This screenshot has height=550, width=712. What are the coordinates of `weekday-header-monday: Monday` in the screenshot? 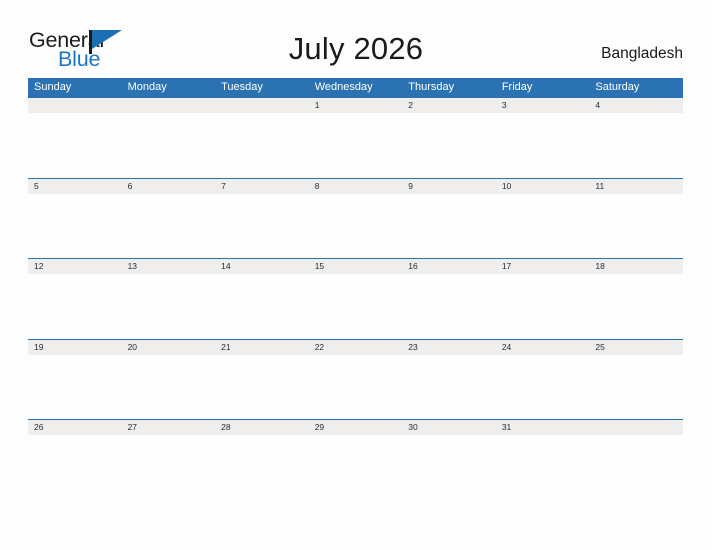 It's located at (147, 87).